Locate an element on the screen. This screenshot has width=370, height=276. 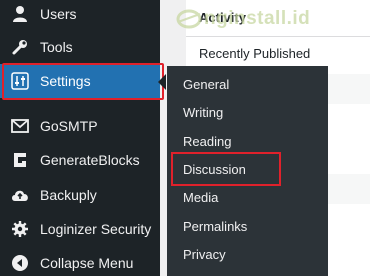
panel-divider is located at coordinates (278, 36).